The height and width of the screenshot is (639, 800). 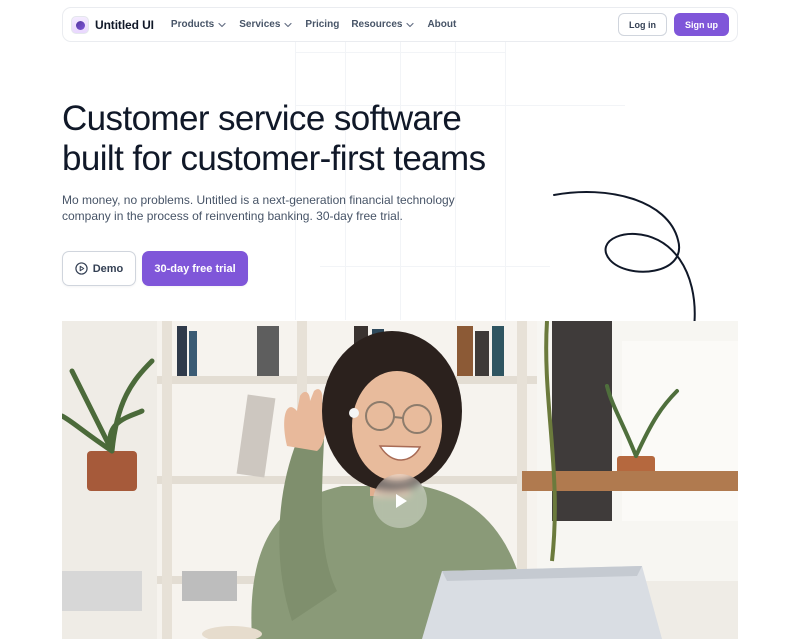 I want to click on free-trial-button: 30-day free trial, so click(x=195, y=268).